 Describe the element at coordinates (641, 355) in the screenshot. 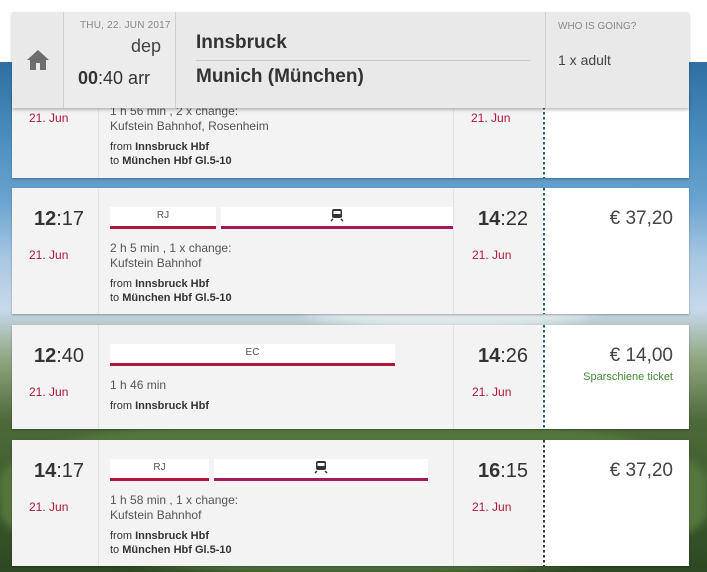

I see `price: € 14,00` at that location.